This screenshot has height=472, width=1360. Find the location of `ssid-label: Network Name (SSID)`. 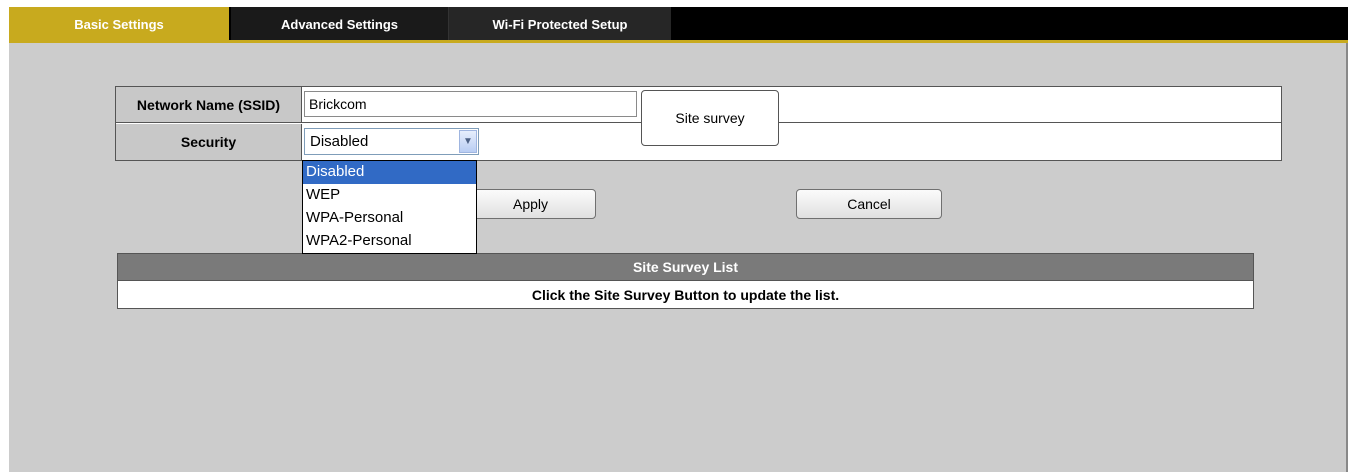

ssid-label: Network Name (SSID) is located at coordinates (209, 104).